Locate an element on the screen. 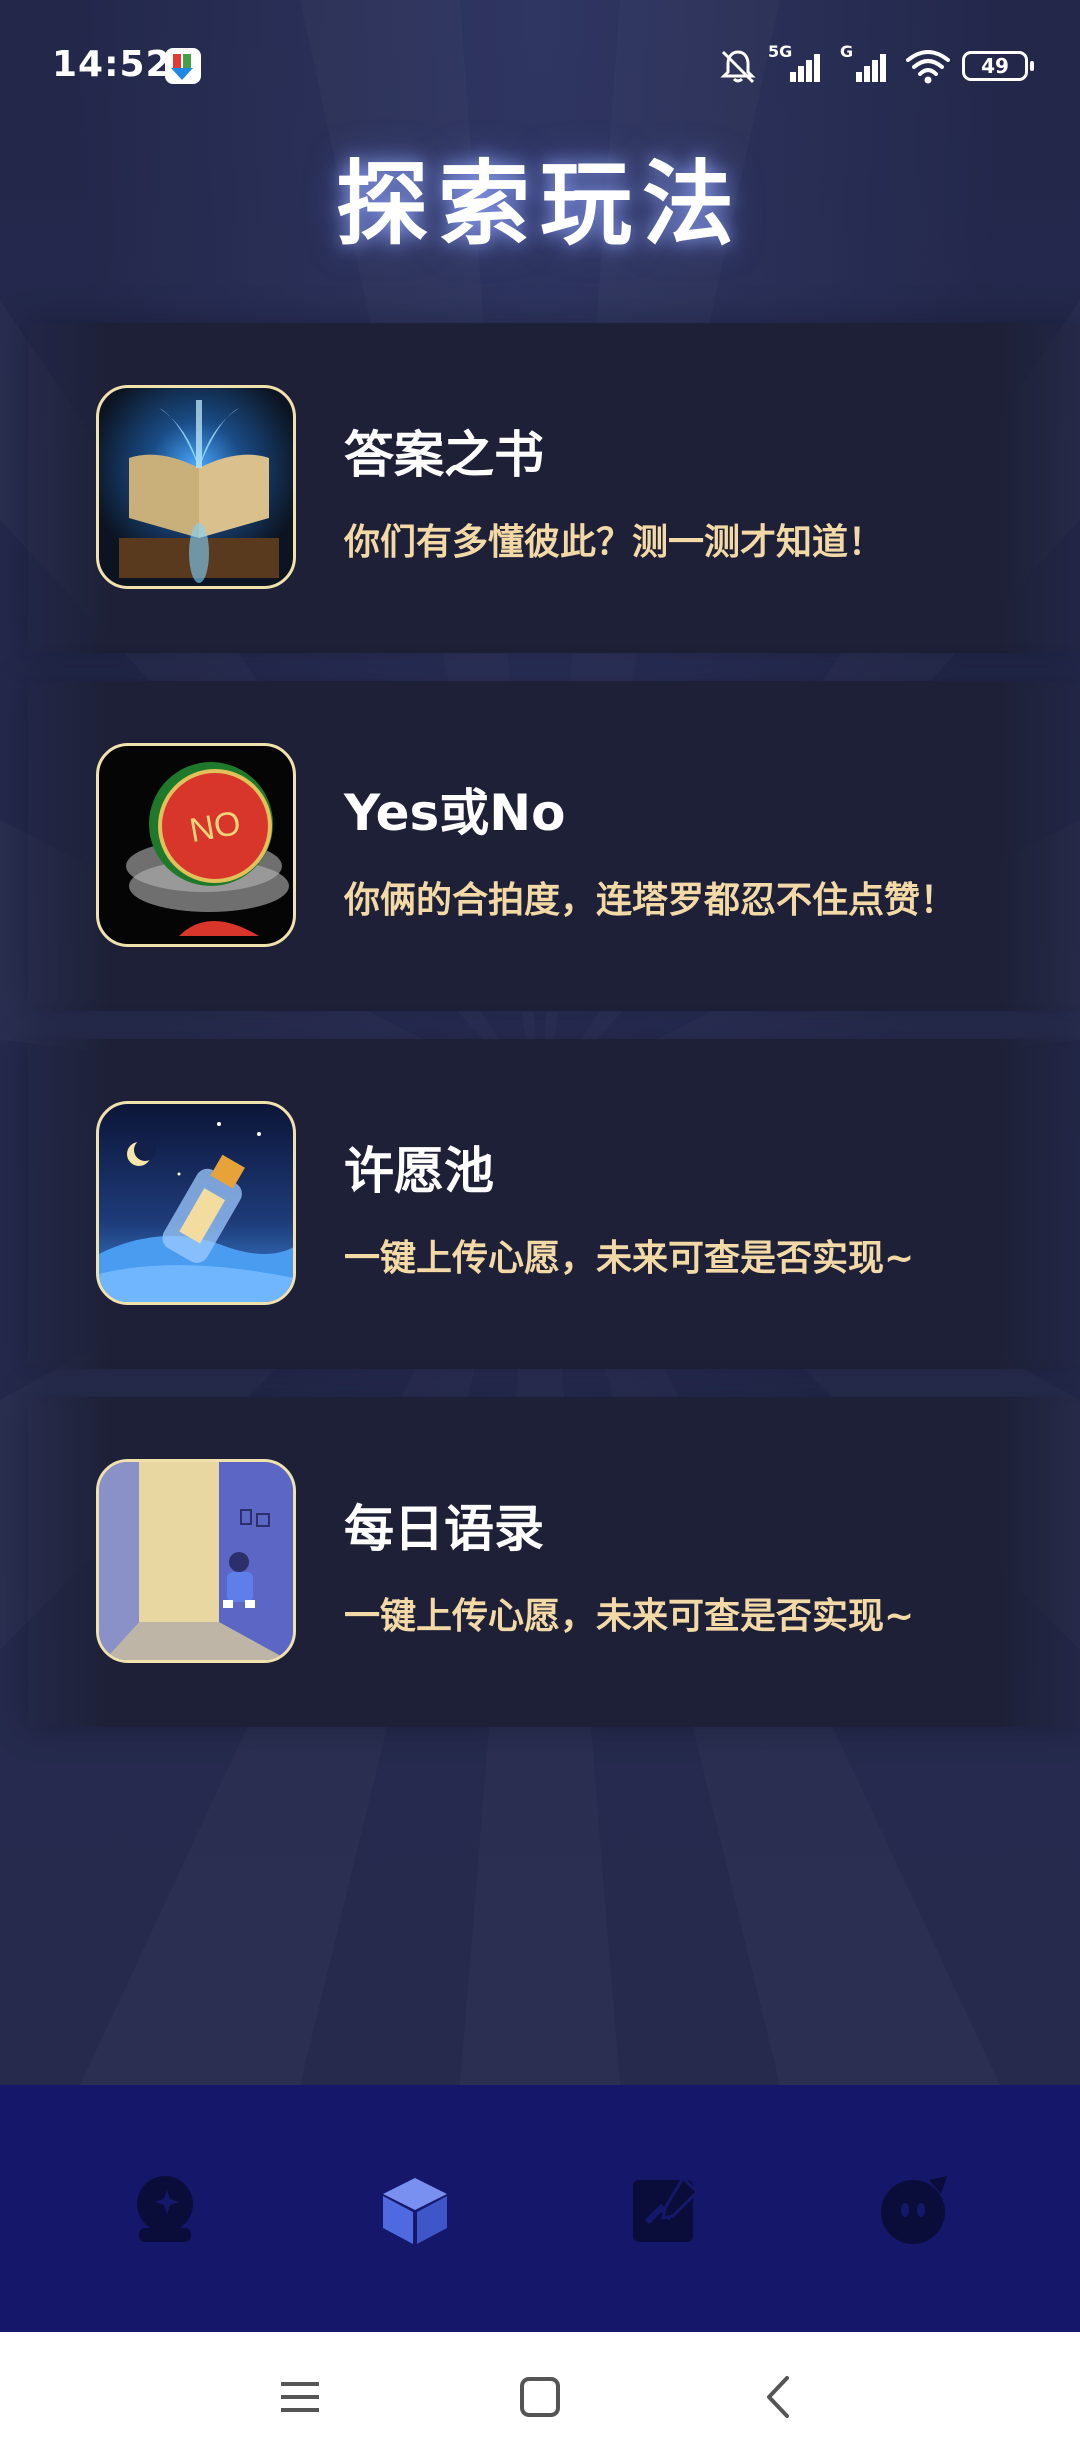  back-chevron-icon is located at coordinates (778, 2397).